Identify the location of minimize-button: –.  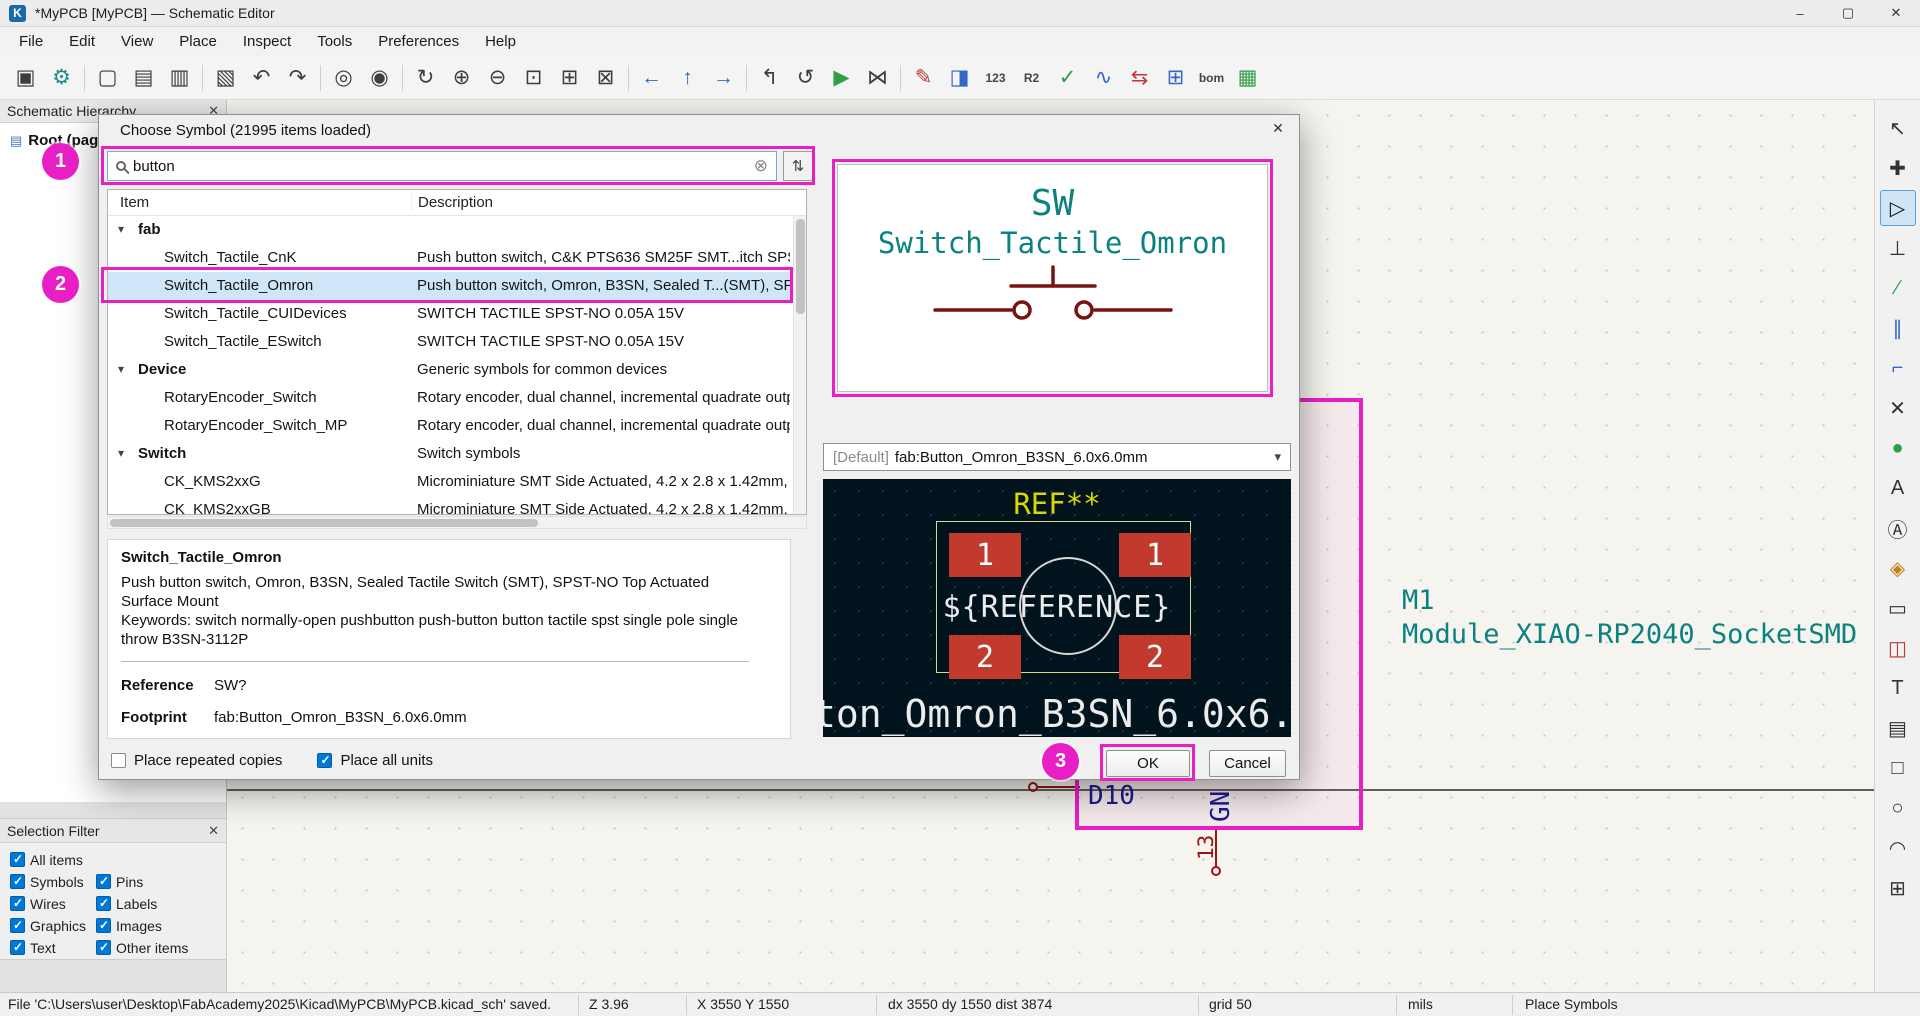
(1800, 13).